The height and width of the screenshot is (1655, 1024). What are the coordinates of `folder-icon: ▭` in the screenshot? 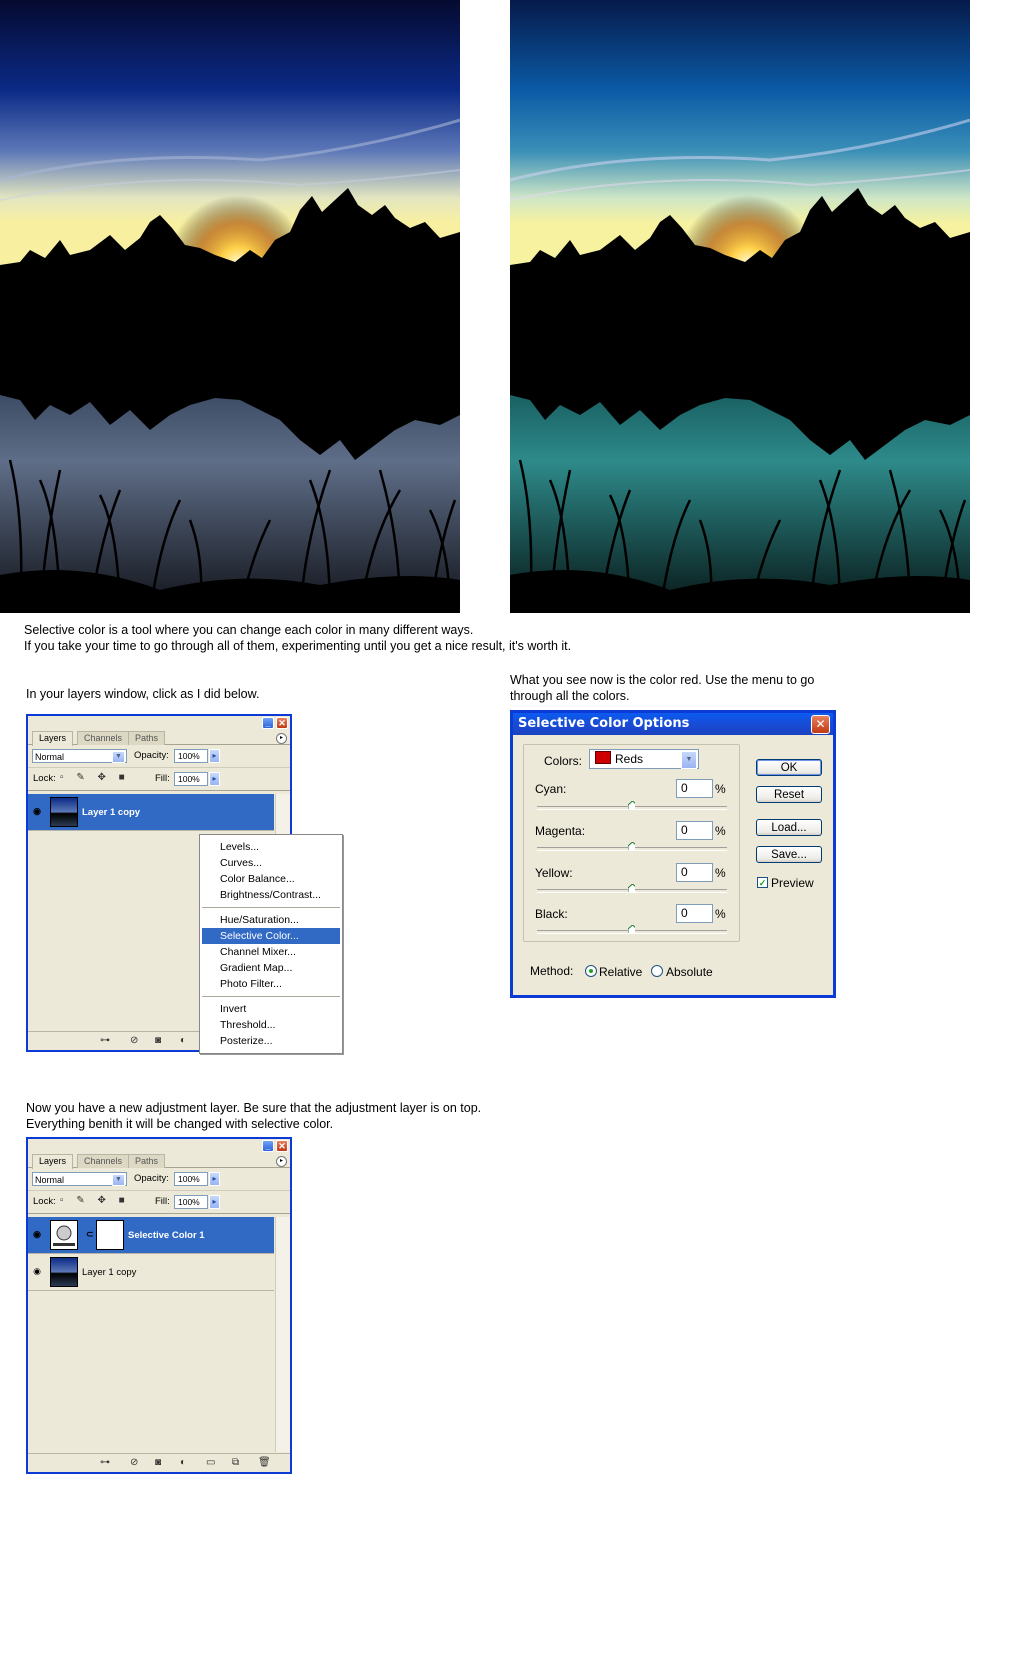 It's located at (210, 1463).